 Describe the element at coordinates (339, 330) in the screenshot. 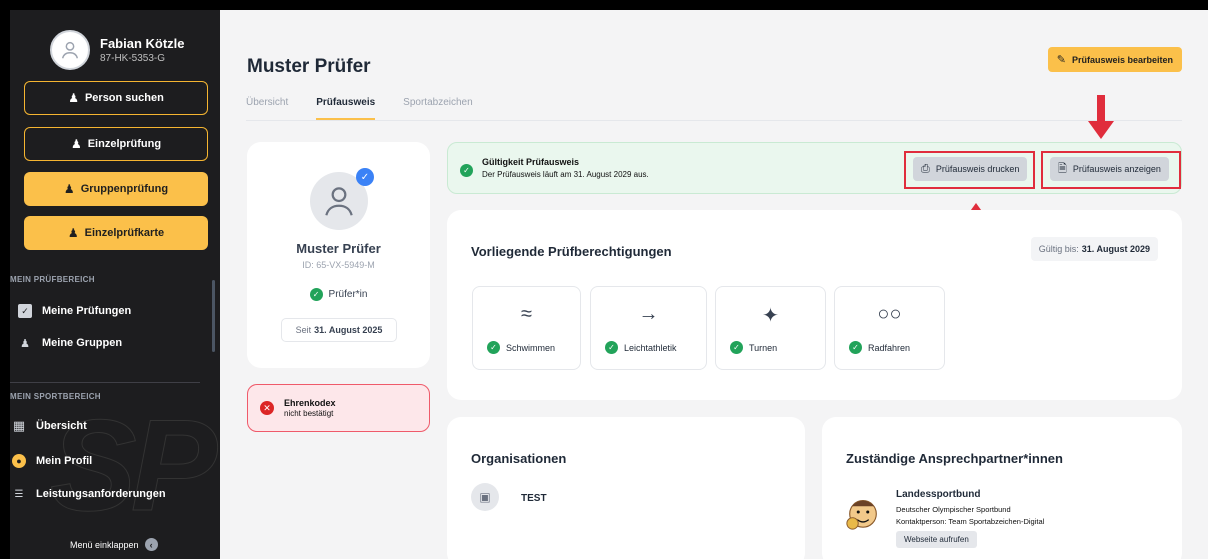

I see `profile-since-badge: Seit 31. August 2025` at that location.